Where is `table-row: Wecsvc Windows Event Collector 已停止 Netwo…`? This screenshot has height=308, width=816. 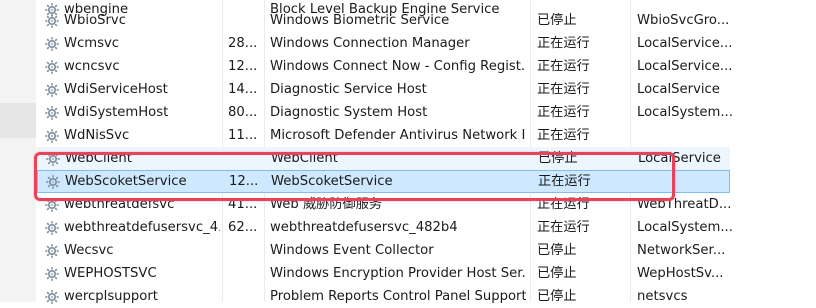 table-row: Wecsvc Windows Event Collector 已停止 Netwo… is located at coordinates (426, 250).